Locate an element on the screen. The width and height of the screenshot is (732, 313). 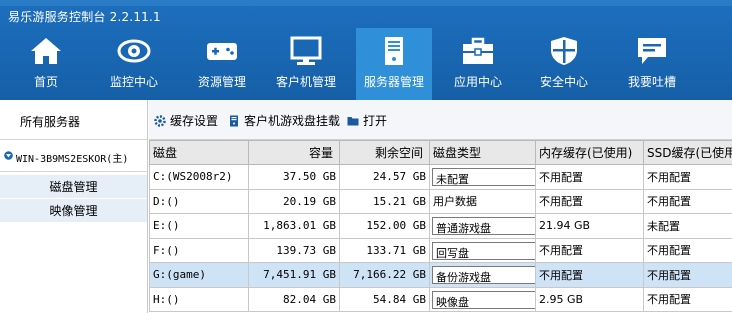
disk-type-cell: 用户数据 is located at coordinates (482, 201).